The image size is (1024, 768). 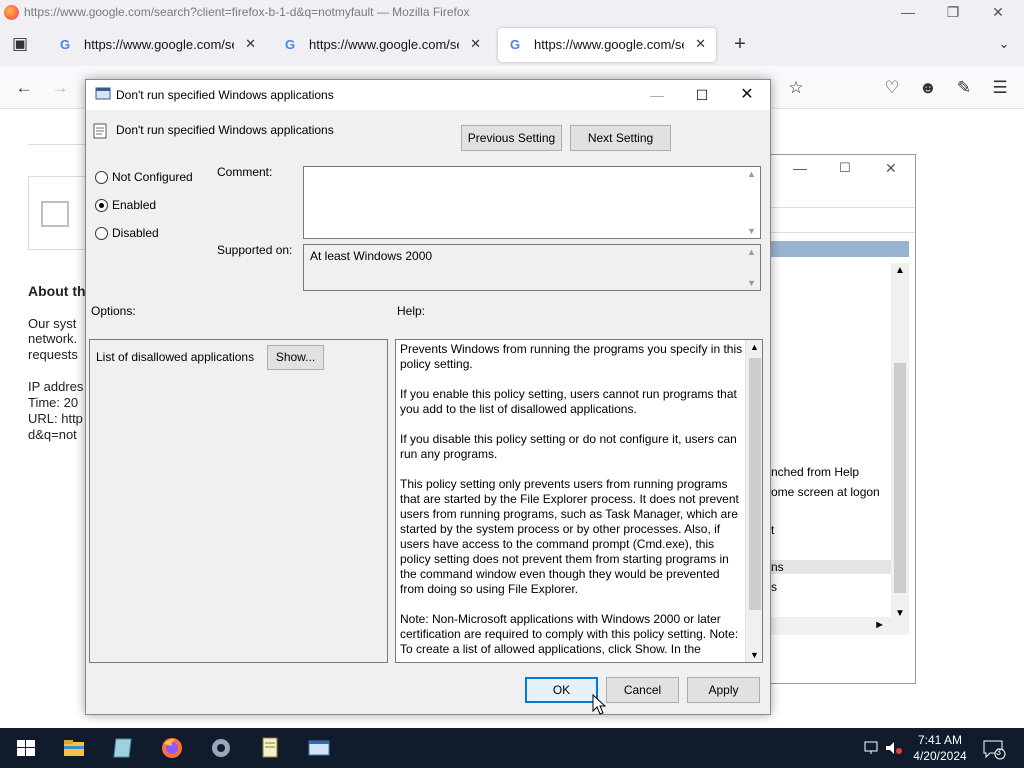 What do you see at coordinates (831, 567) in the screenshot?
I see `list-item: ns` at bounding box center [831, 567].